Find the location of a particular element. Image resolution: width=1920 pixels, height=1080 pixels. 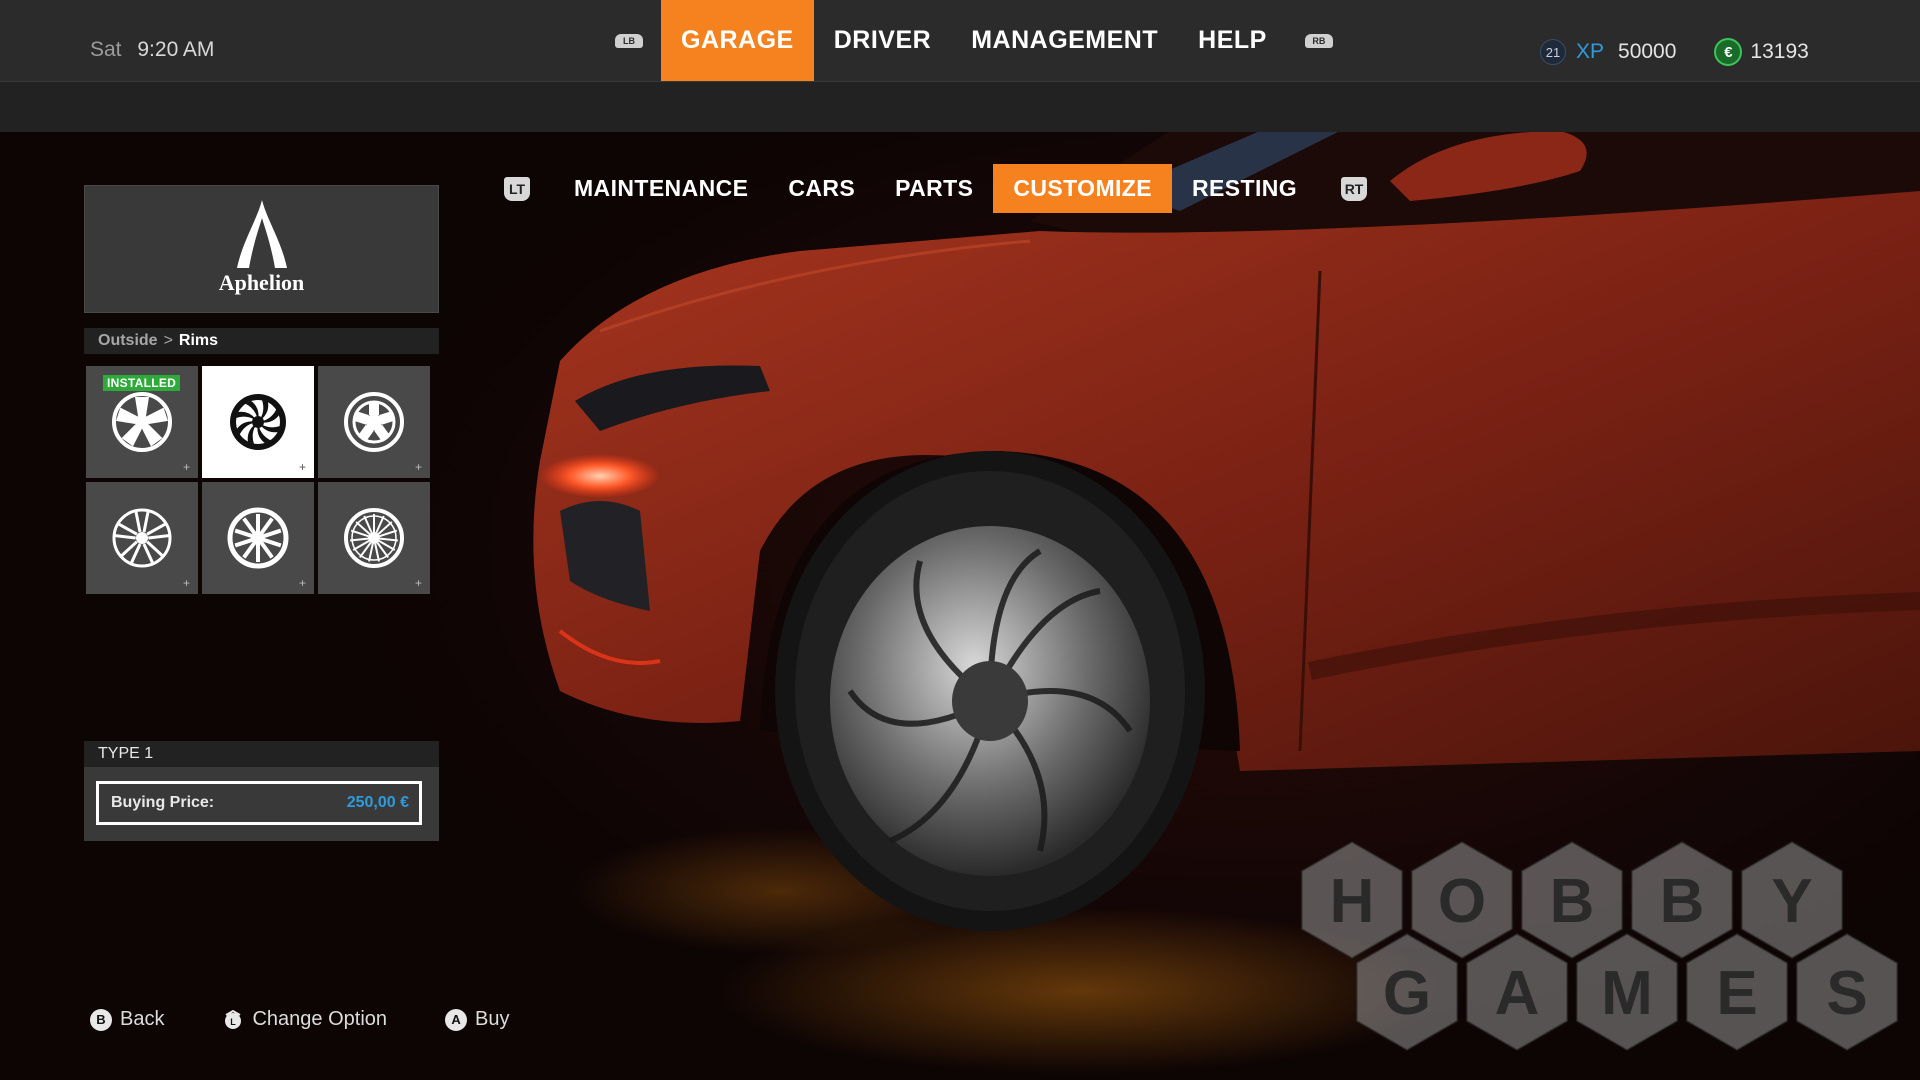

clock-day: Sat is located at coordinates (106, 49).